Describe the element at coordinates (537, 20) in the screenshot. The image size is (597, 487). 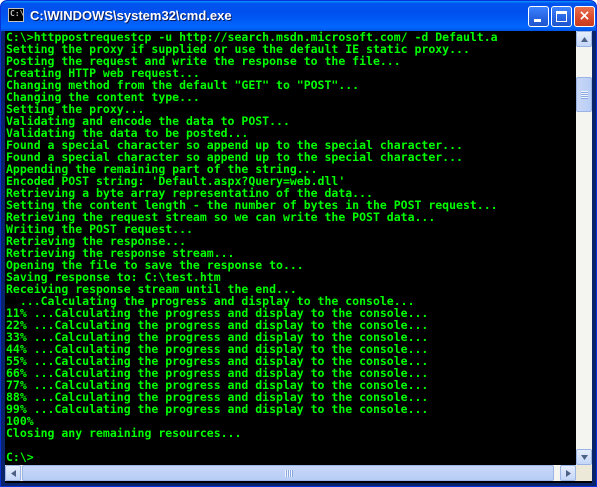
I see `minimize-icon` at that location.